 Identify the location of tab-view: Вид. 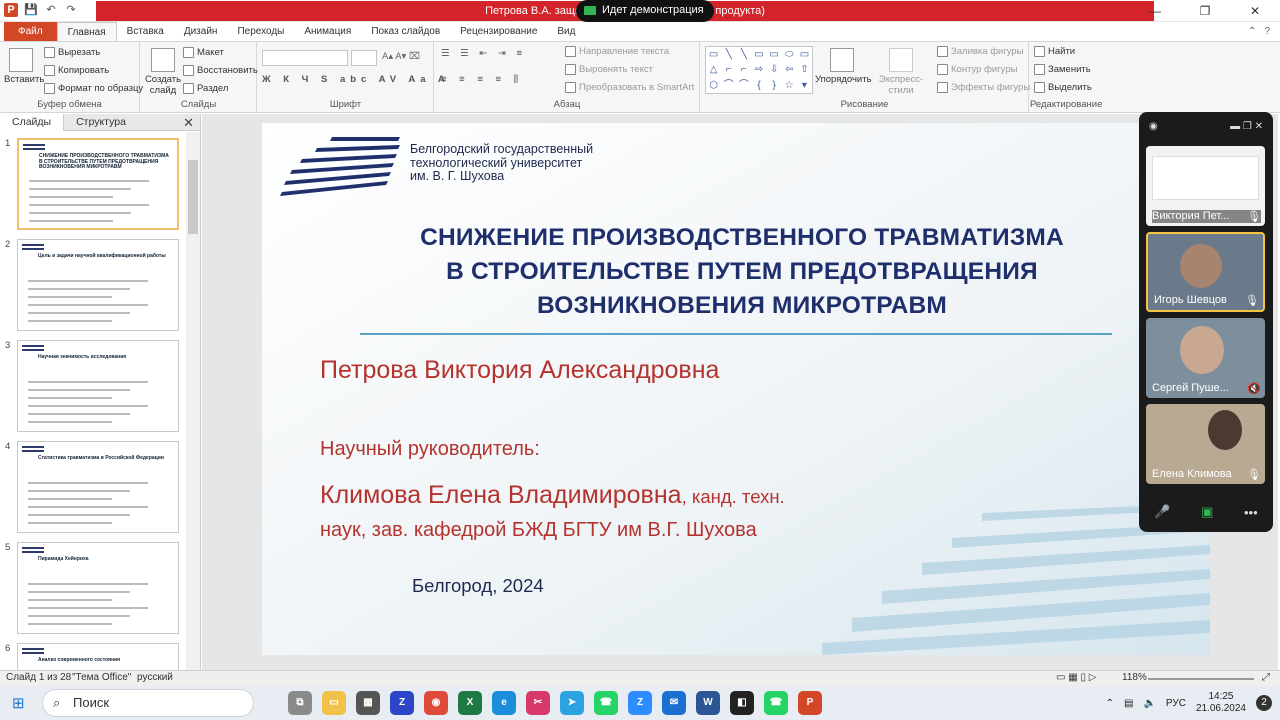
(566, 31).